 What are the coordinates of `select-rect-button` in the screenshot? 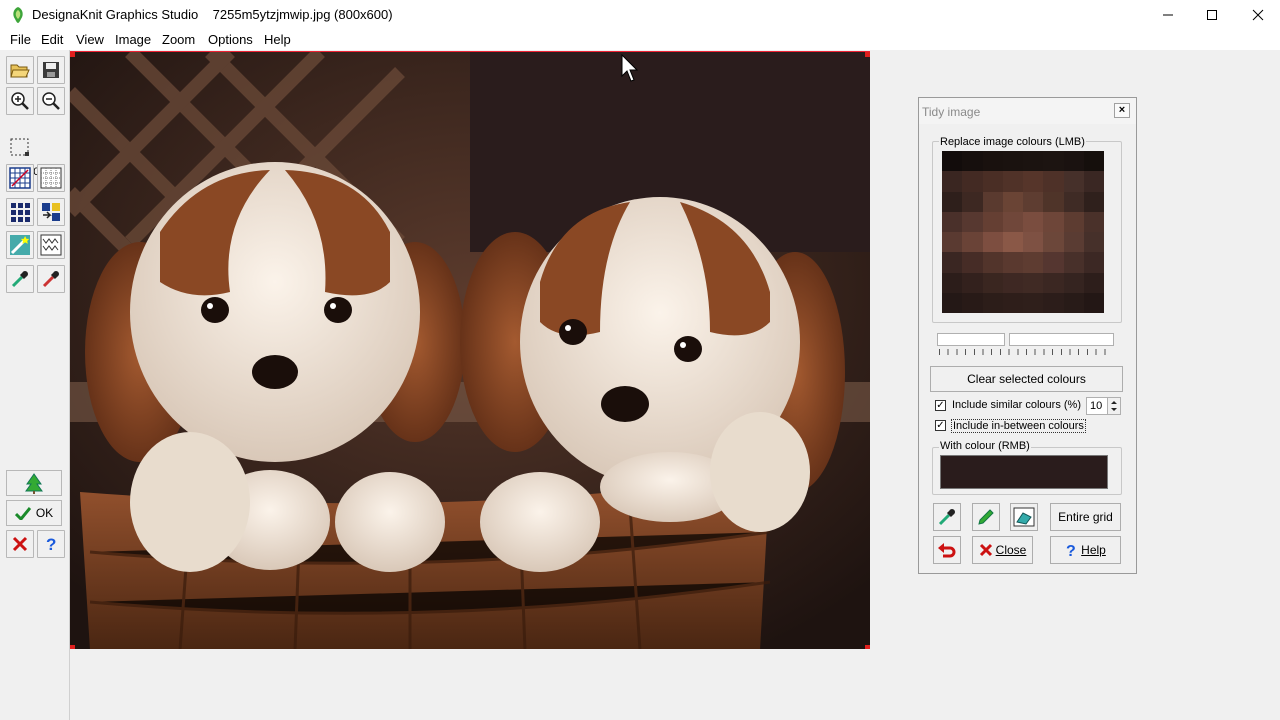 It's located at (20, 147).